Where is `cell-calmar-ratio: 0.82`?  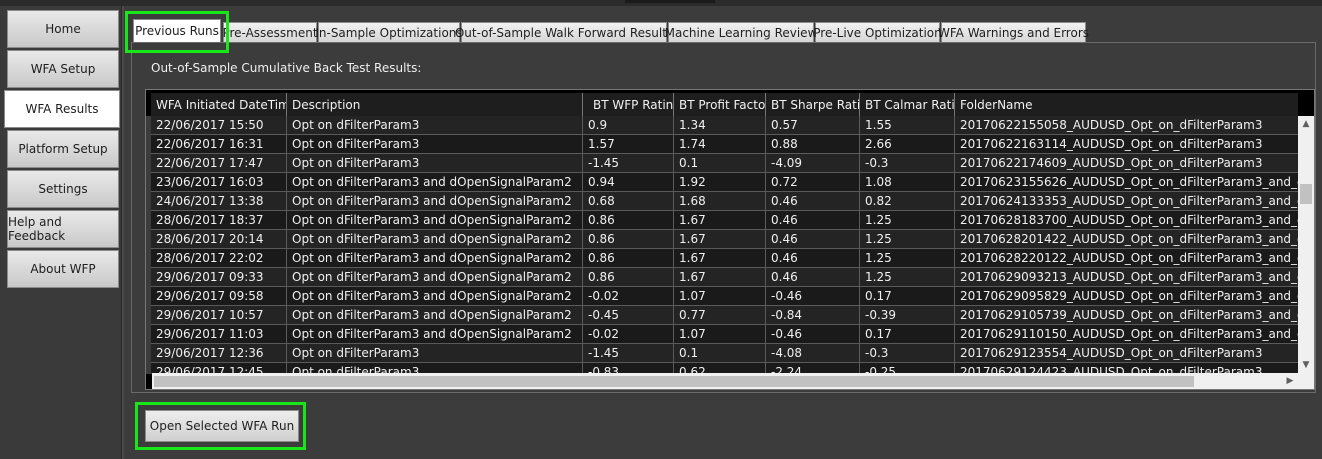 cell-calmar-ratio: 0.82 is located at coordinates (907, 201).